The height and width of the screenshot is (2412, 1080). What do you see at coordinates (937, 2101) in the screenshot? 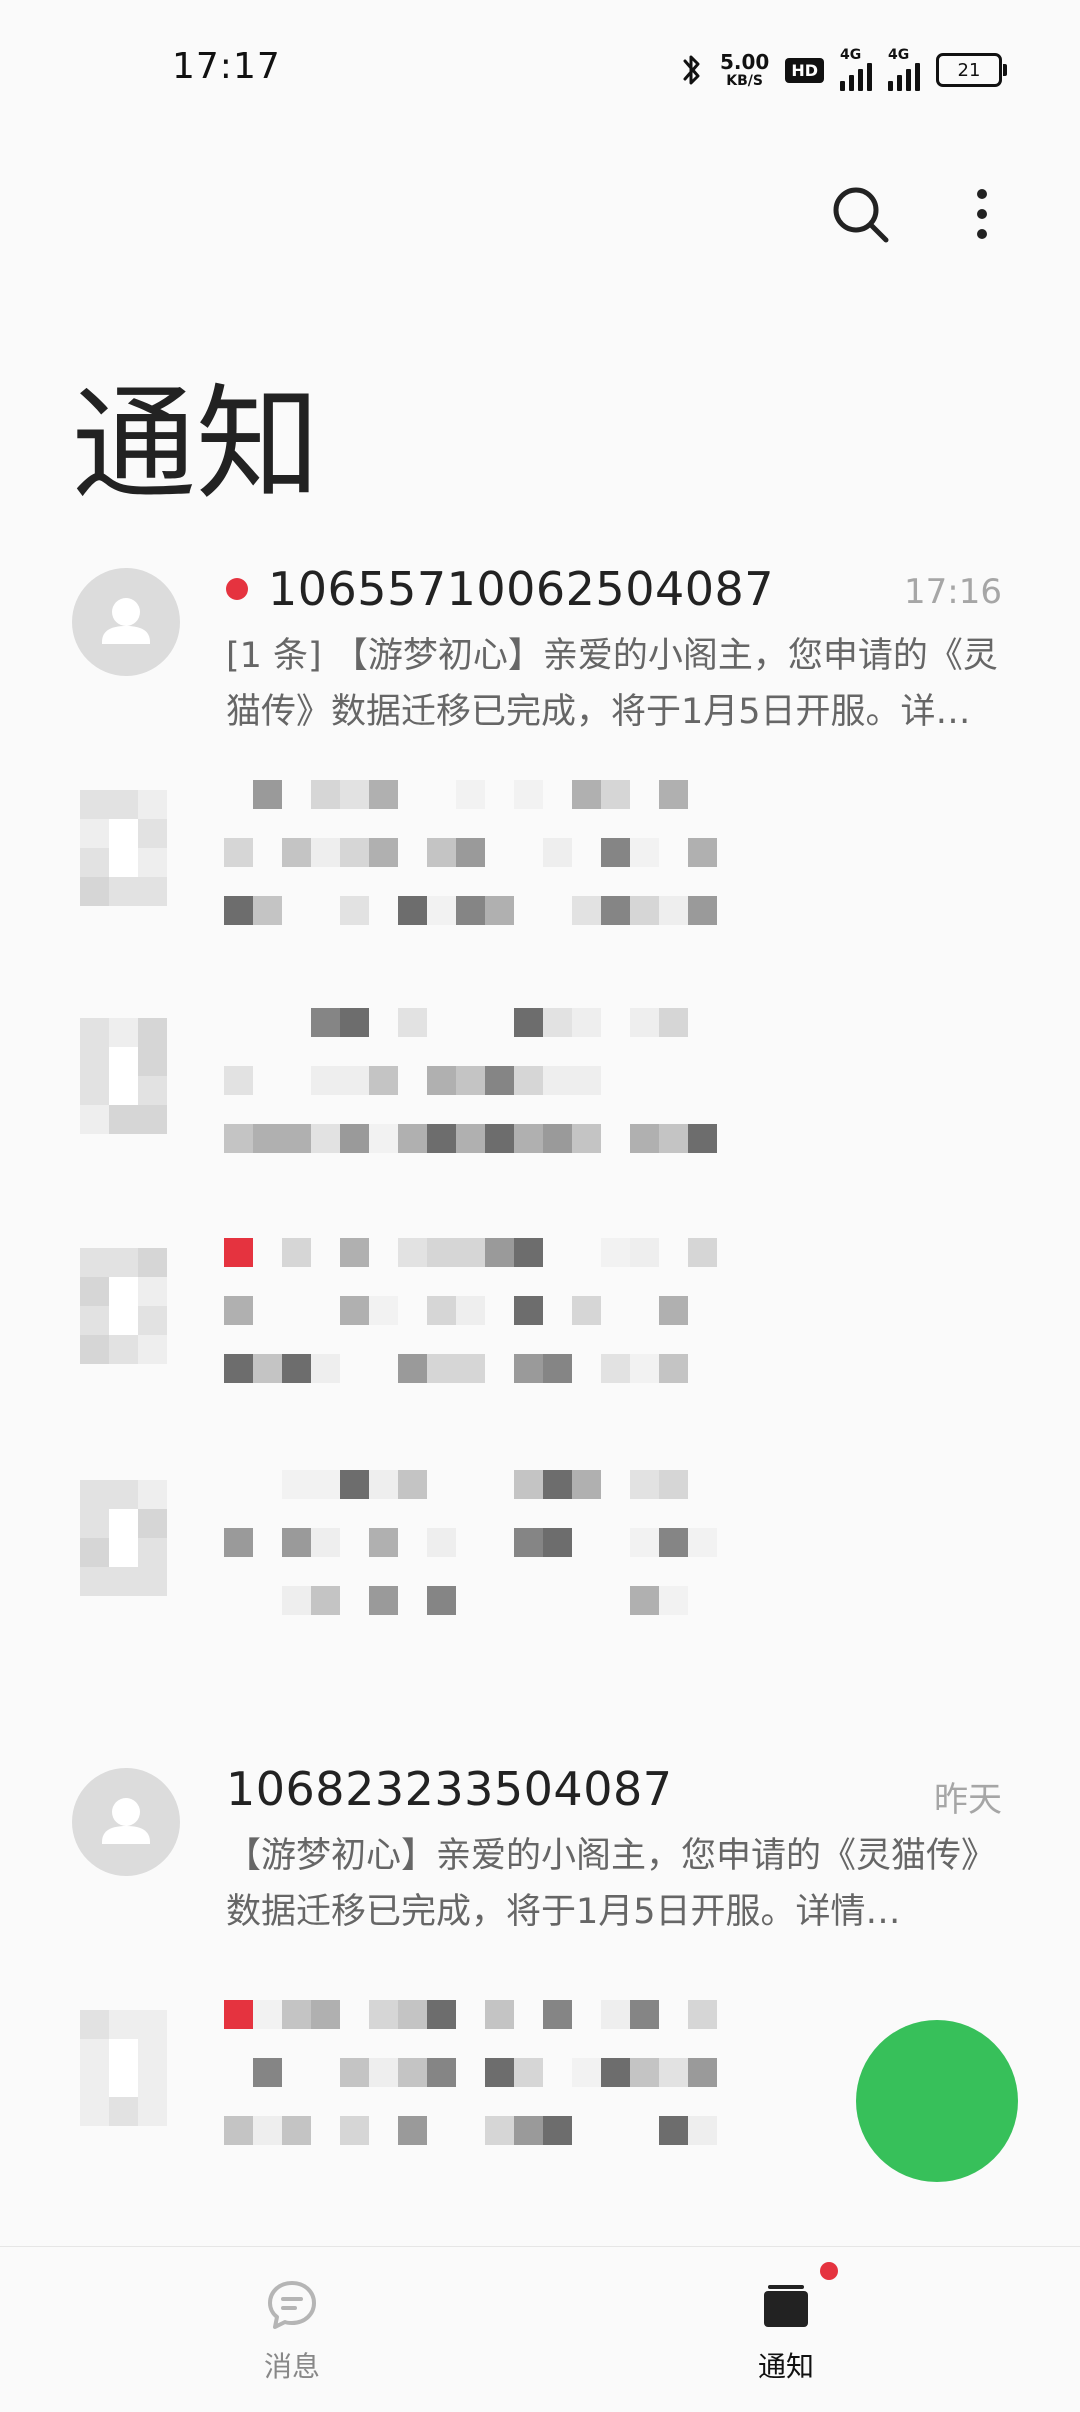
I see `compose-fab` at bounding box center [937, 2101].